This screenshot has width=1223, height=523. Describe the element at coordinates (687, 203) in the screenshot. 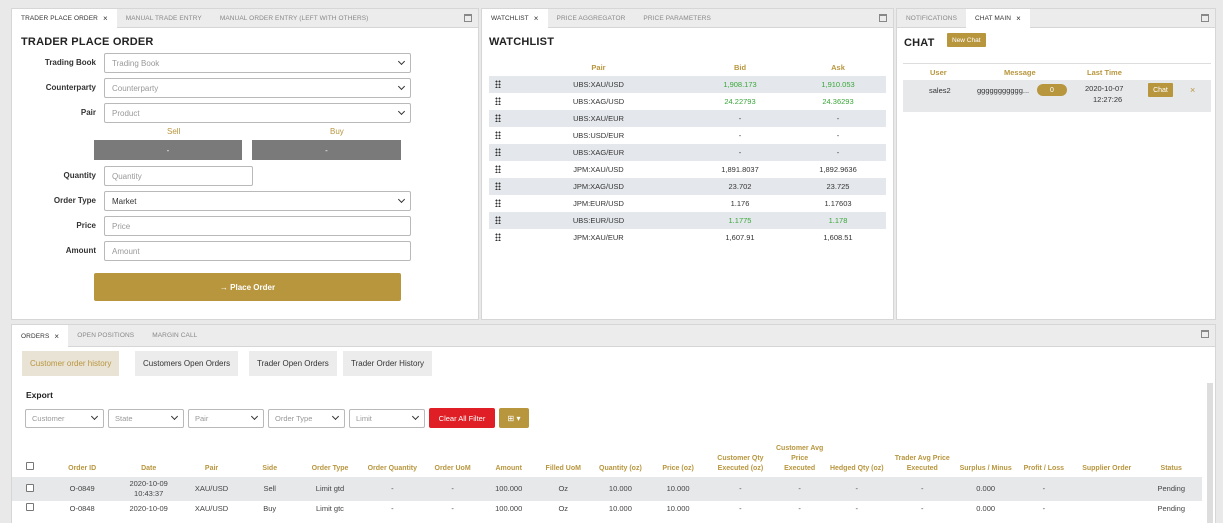

I see `table-row: JPM:EUR/USD 1.176 1.17603` at that location.